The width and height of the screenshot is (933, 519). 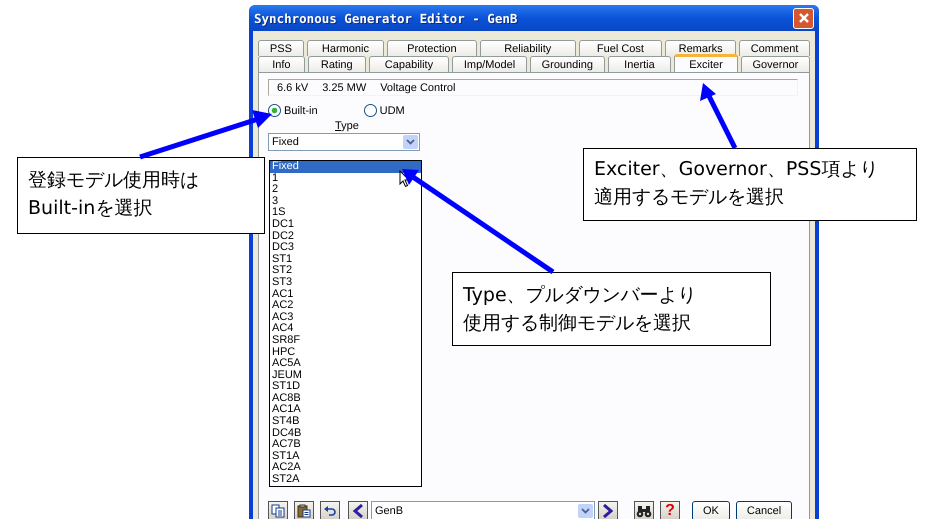 What do you see at coordinates (113, 180) in the screenshot?
I see `callout-text: 登録モデル使用時は` at bounding box center [113, 180].